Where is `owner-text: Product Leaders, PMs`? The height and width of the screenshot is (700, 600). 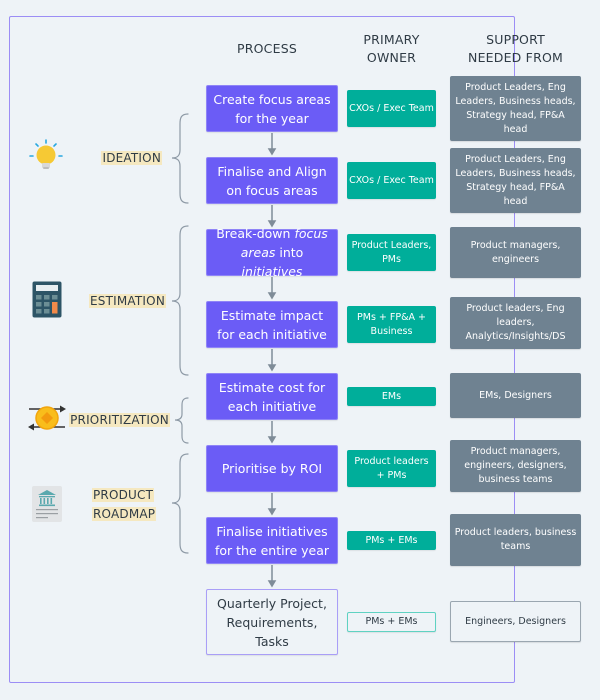
owner-text: Product Leaders, PMs is located at coordinates (391, 252).